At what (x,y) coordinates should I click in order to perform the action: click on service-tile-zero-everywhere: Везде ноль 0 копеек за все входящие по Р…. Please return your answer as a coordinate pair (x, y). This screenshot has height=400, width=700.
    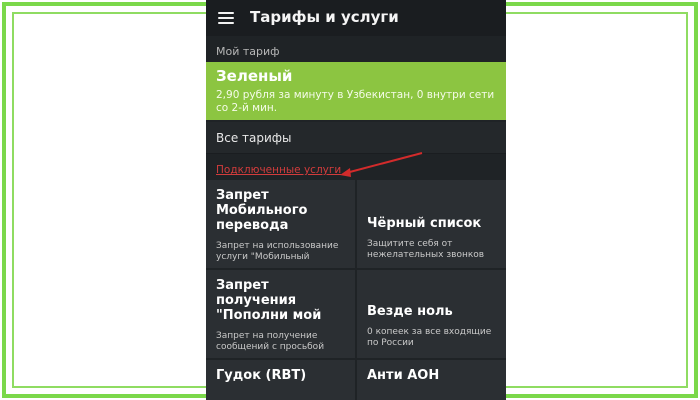
    Looking at the image, I should click on (431, 314).